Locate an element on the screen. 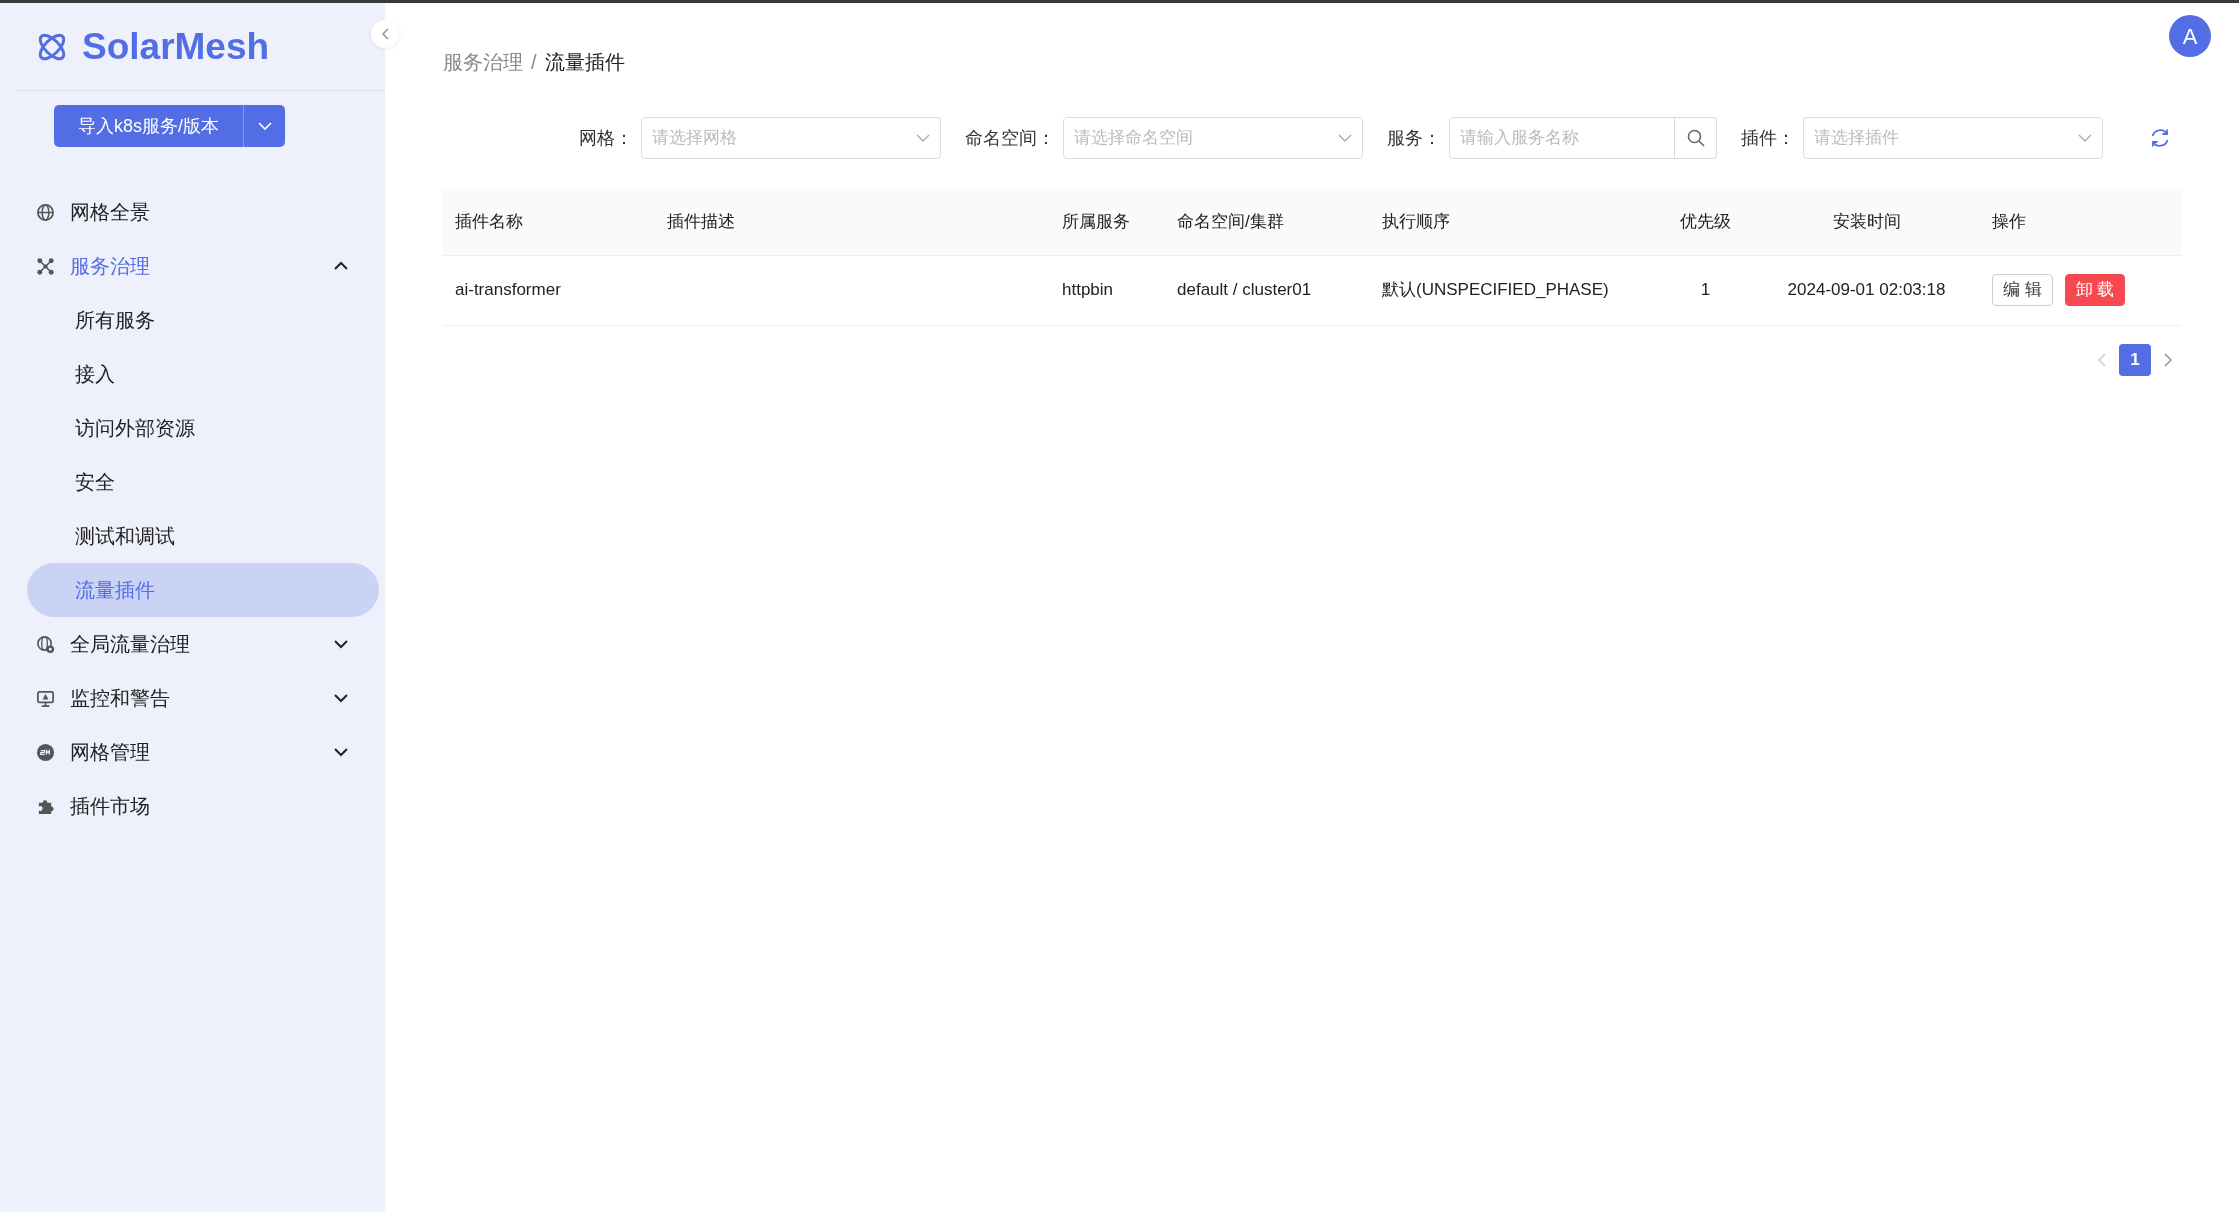 The width and height of the screenshot is (2239, 1212). breadcrumb-item: 流量插件 is located at coordinates (584, 62).